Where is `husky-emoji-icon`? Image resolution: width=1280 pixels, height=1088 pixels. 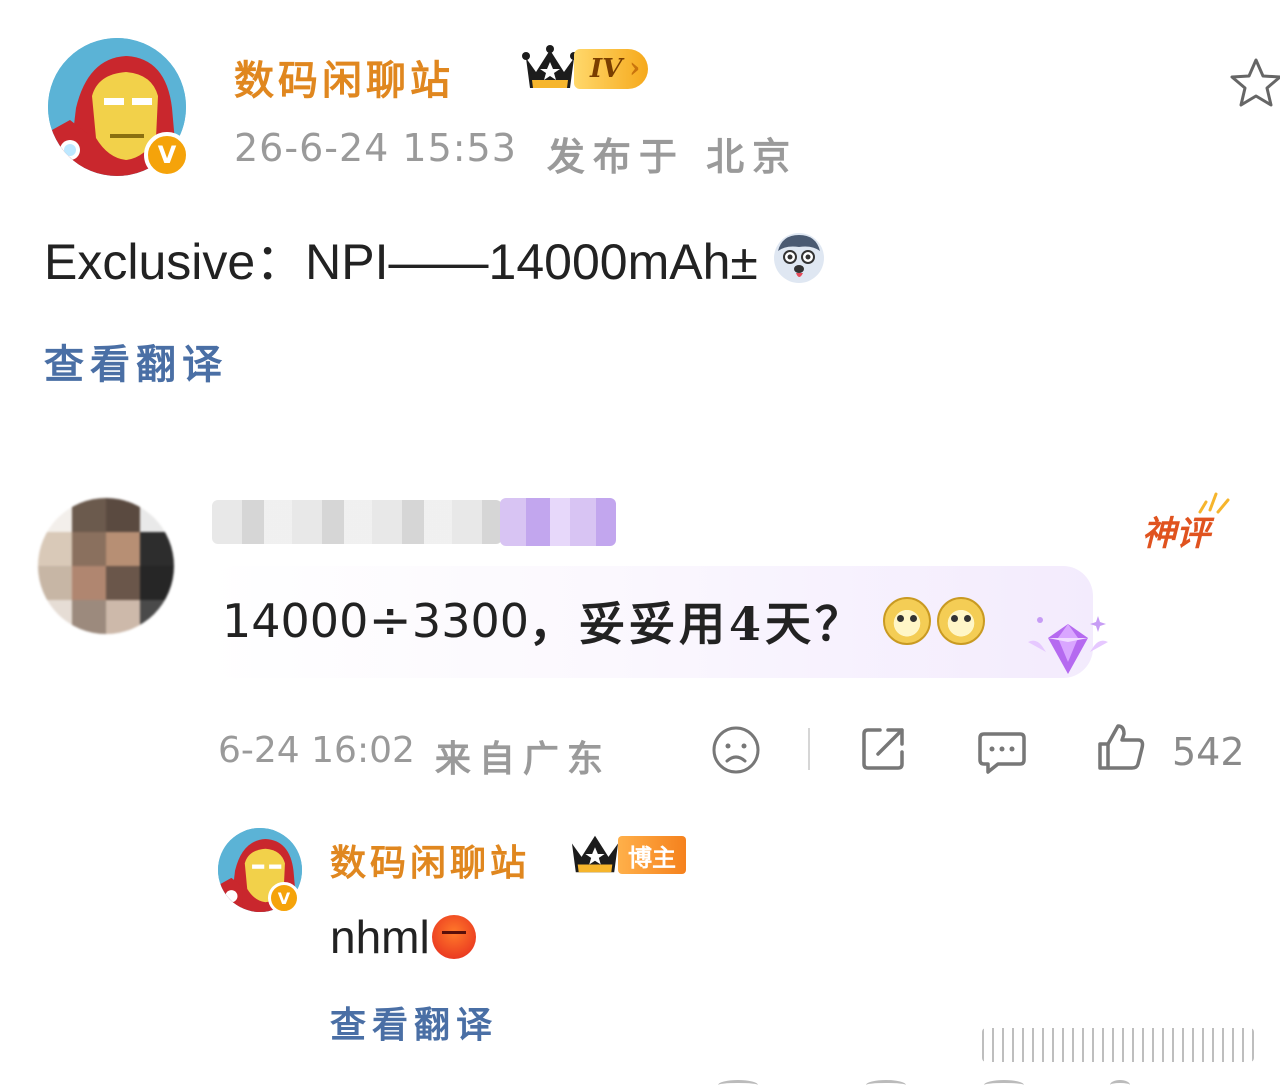 husky-emoji-icon is located at coordinates (798, 258).